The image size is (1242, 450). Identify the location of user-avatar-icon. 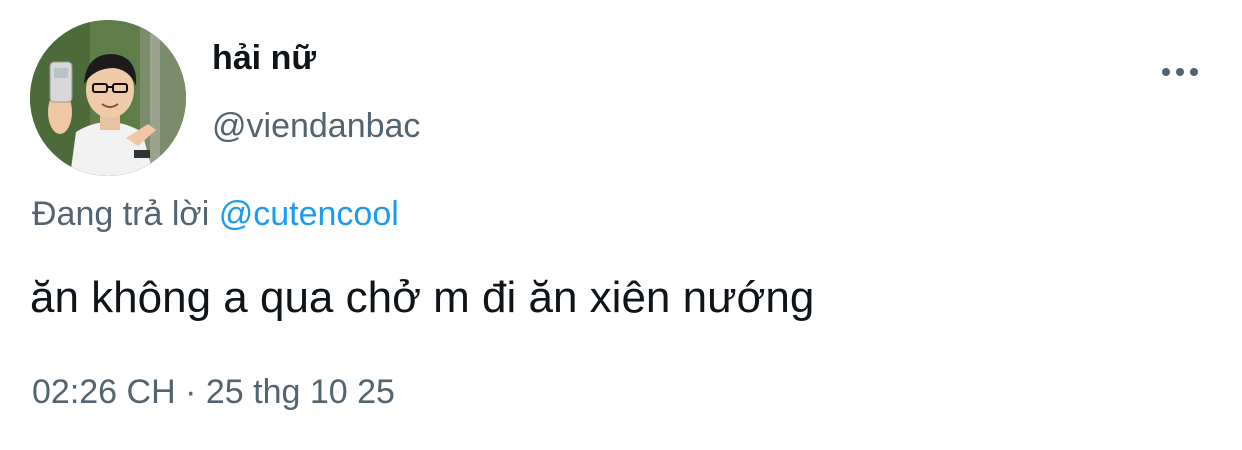
(108, 98).